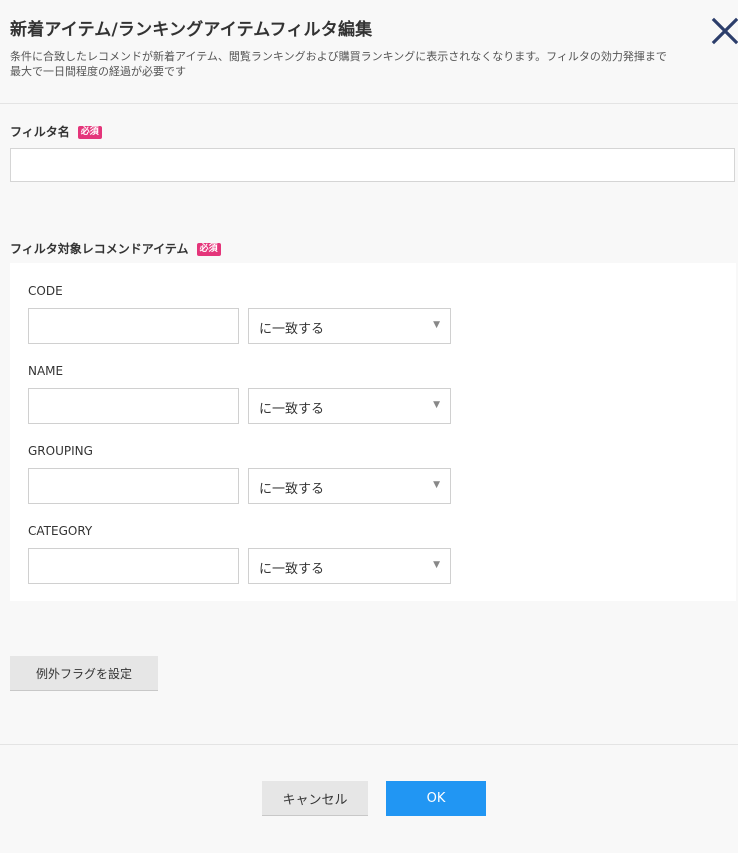 This screenshot has height=853, width=738. What do you see at coordinates (315, 798) in the screenshot?
I see `cancel-button: キャンセル` at bounding box center [315, 798].